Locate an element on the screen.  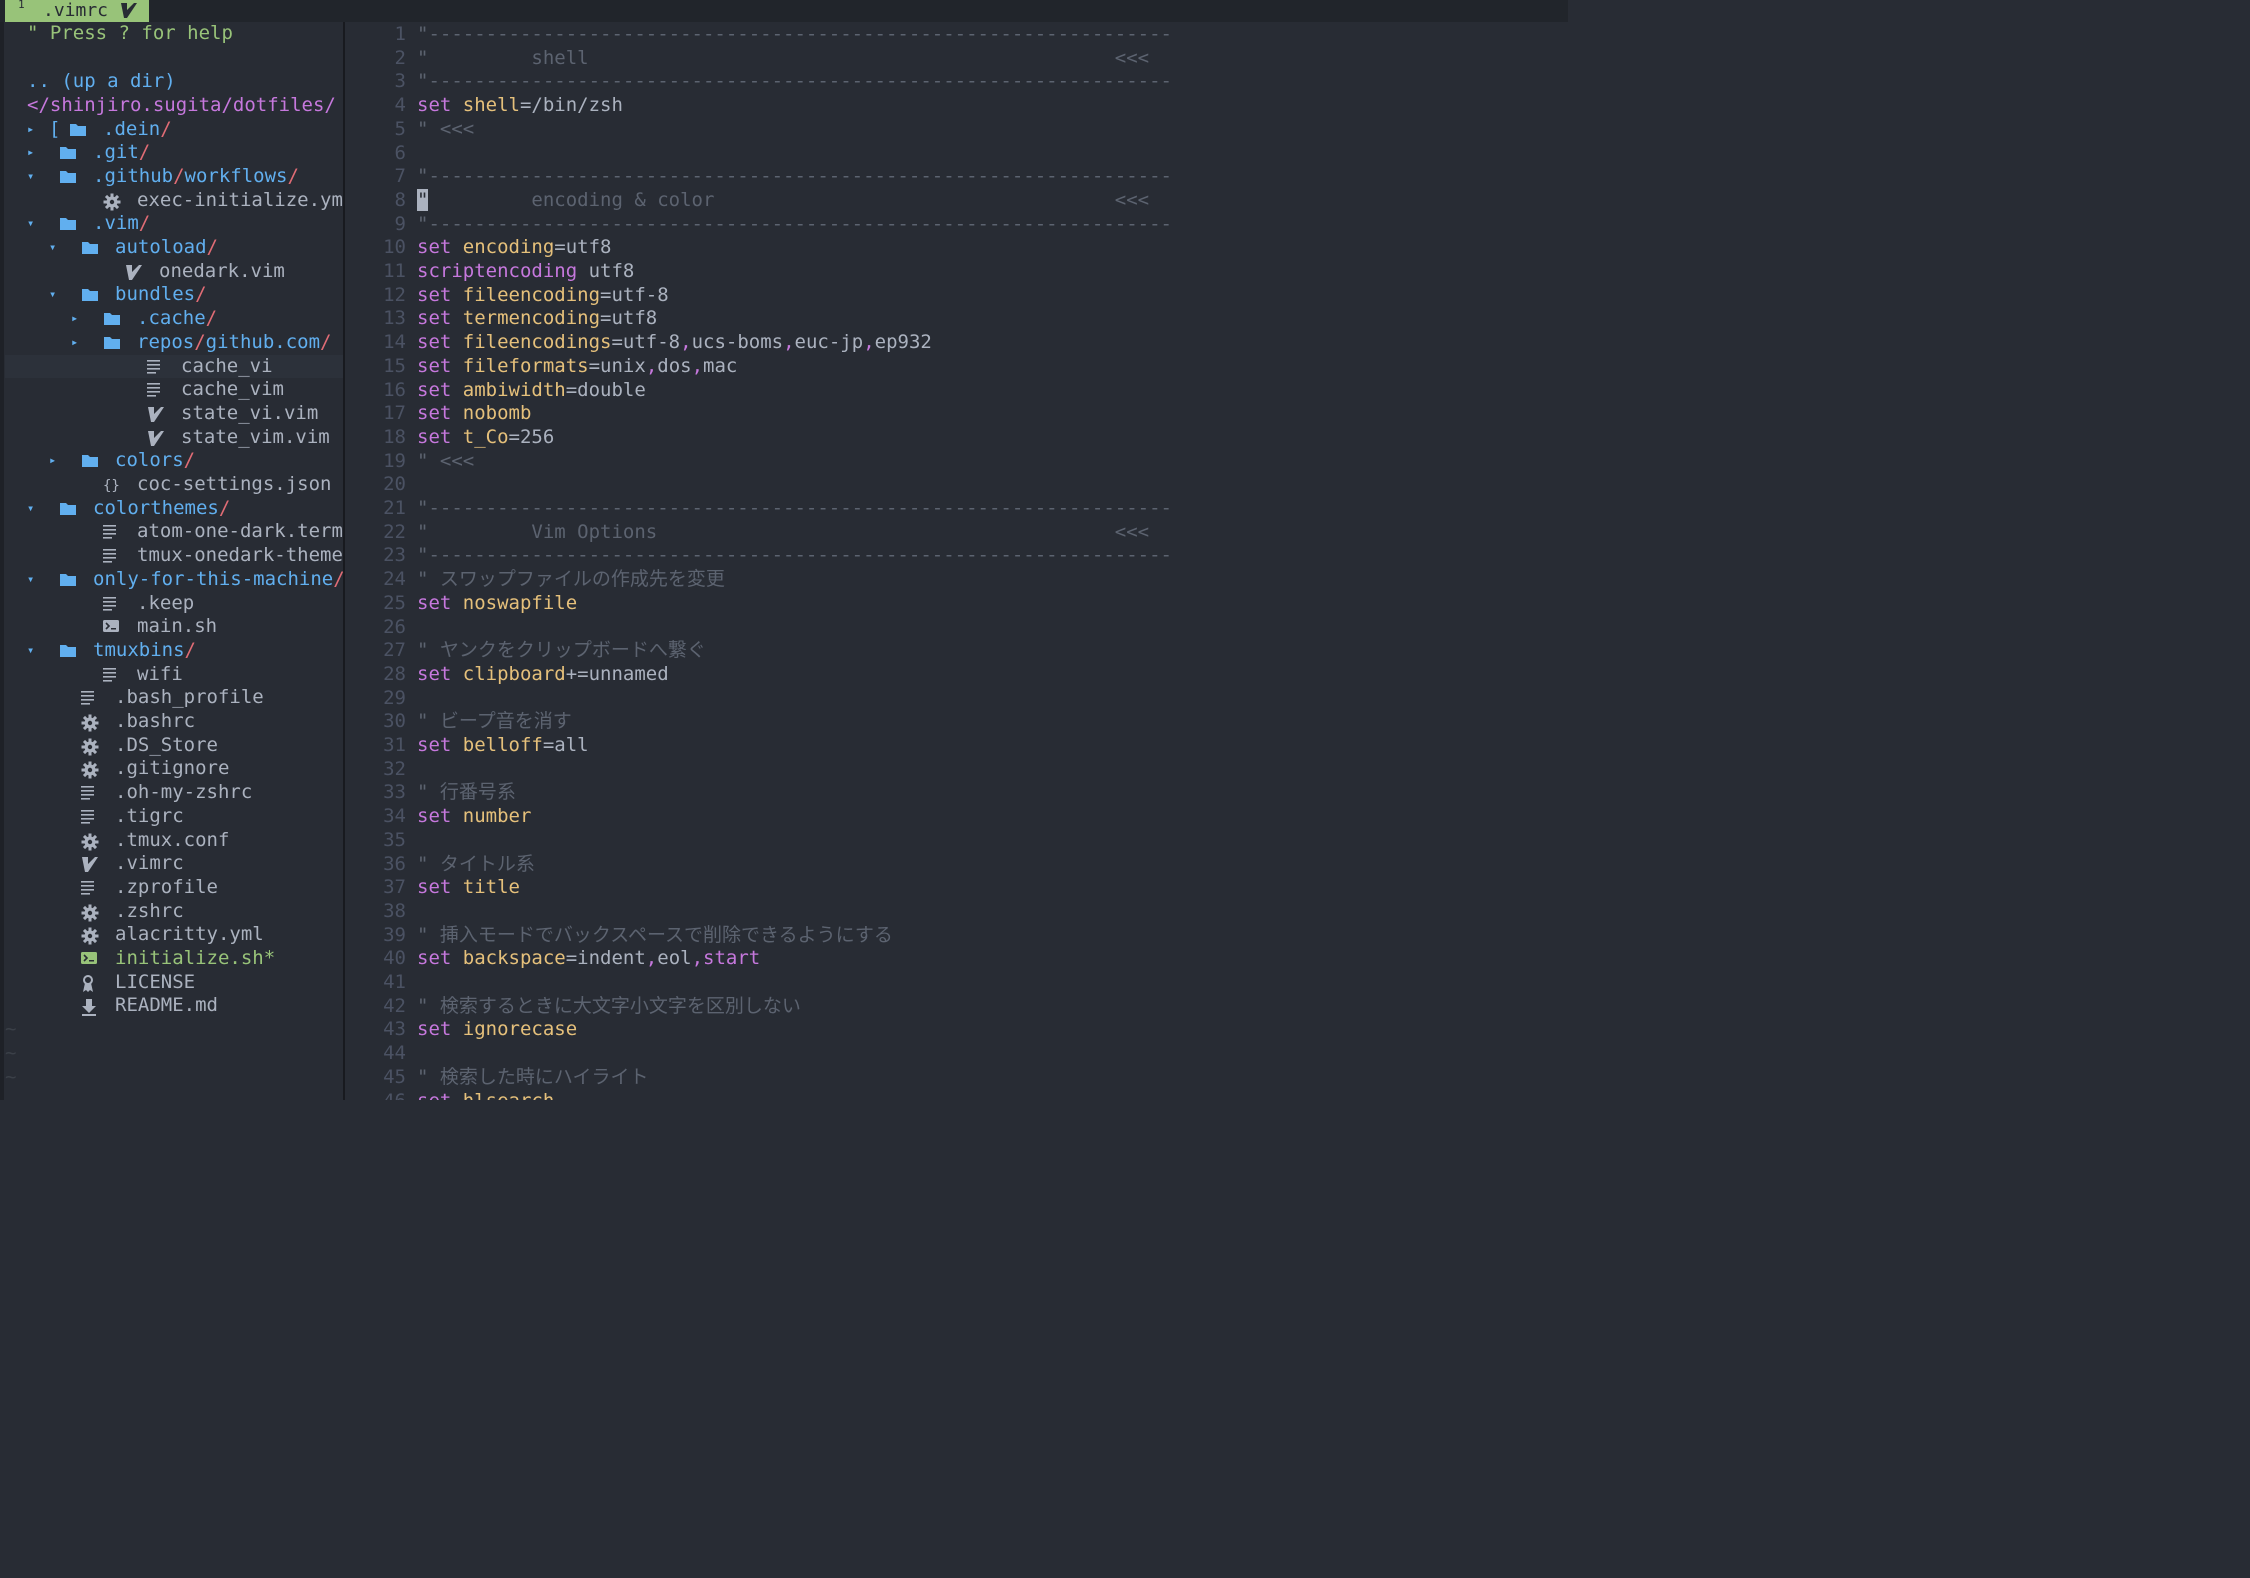
tree-dir-row: ▾ bundles/ is located at coordinates (174, 294).